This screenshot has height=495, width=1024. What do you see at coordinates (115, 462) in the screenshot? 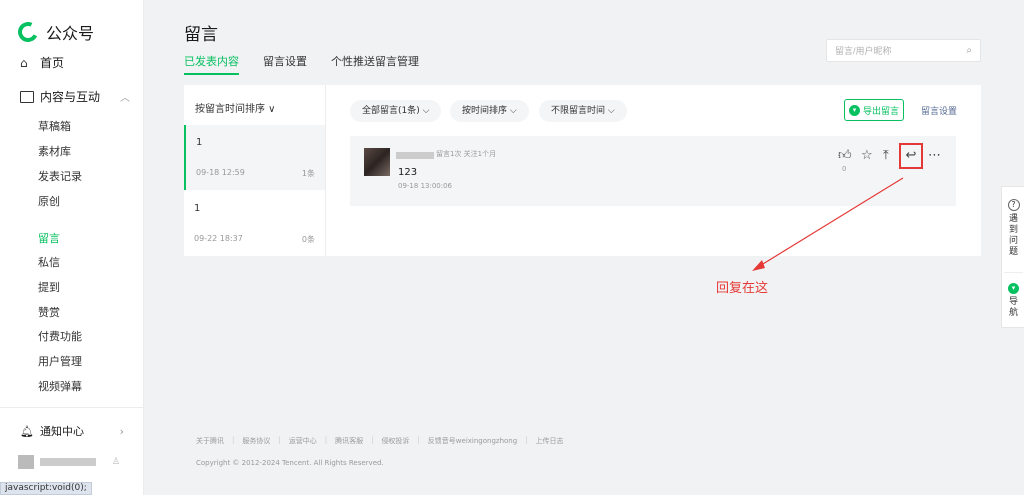
I see `settings-icon: ♙` at bounding box center [115, 462].